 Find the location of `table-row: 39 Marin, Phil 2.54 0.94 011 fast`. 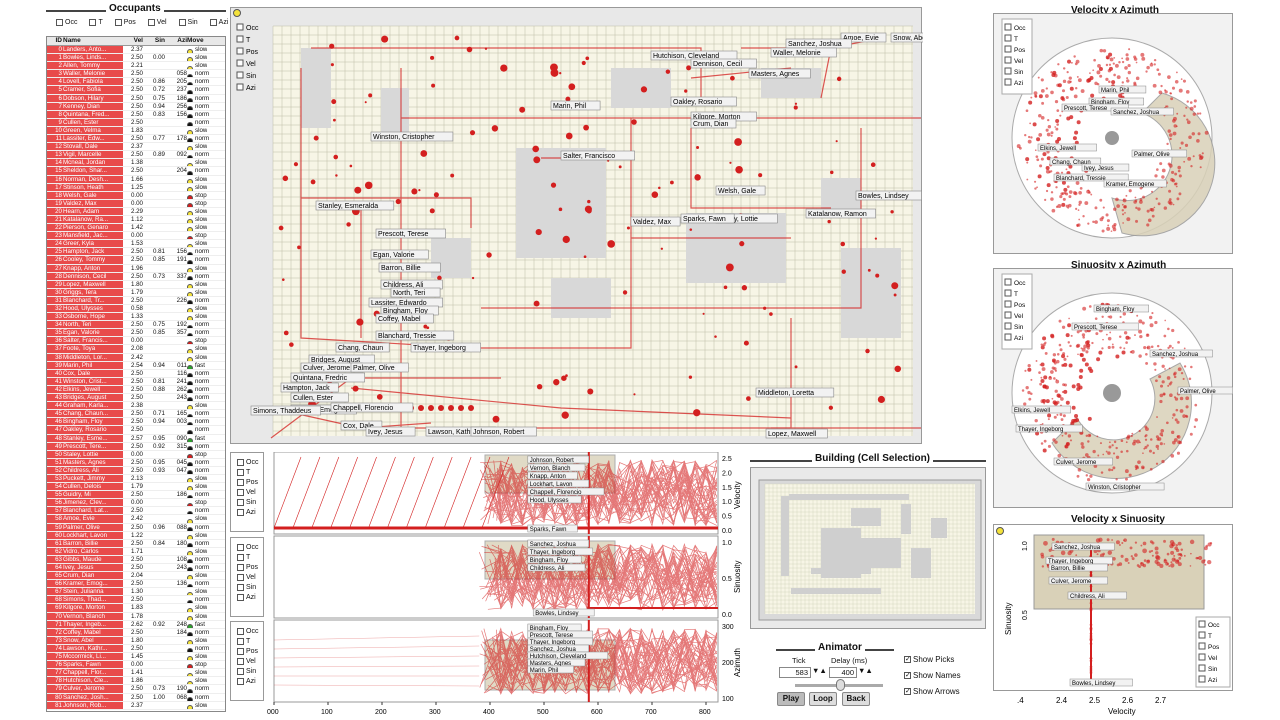

table-row: 39 Marin, Phil 2.54 0.94 011 fast is located at coordinates (136, 365).